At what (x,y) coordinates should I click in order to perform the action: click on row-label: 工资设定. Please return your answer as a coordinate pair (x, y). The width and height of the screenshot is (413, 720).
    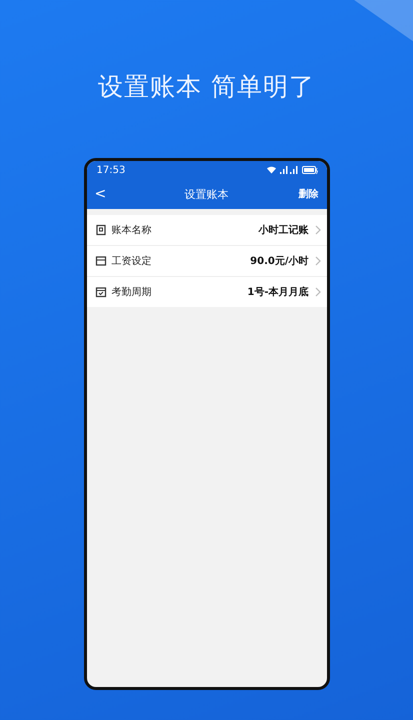
    Looking at the image, I should click on (132, 261).